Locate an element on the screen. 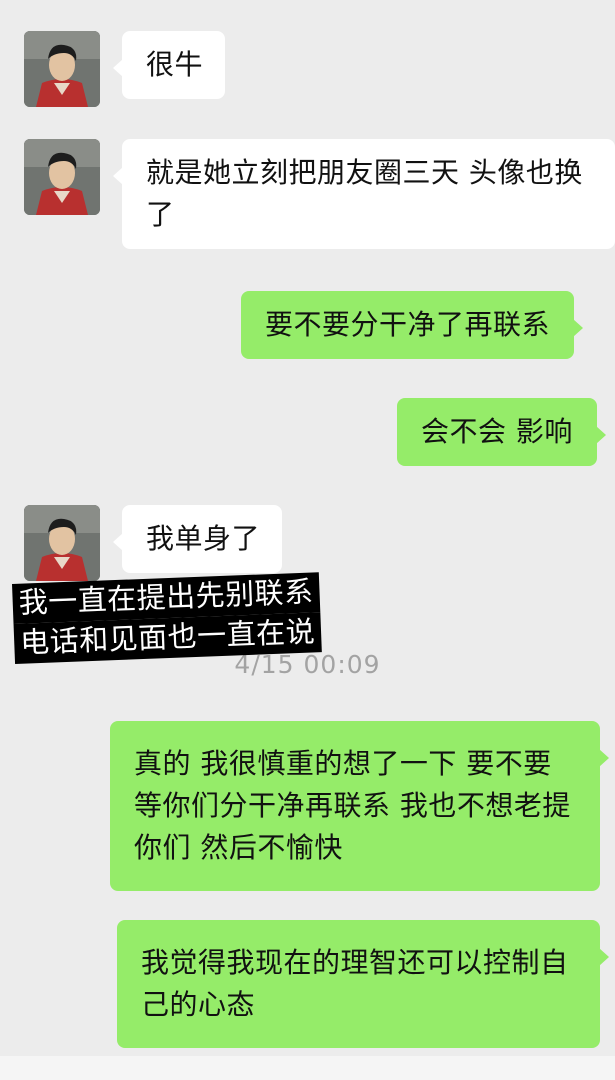  message-text: 很牛 is located at coordinates (175, 64).